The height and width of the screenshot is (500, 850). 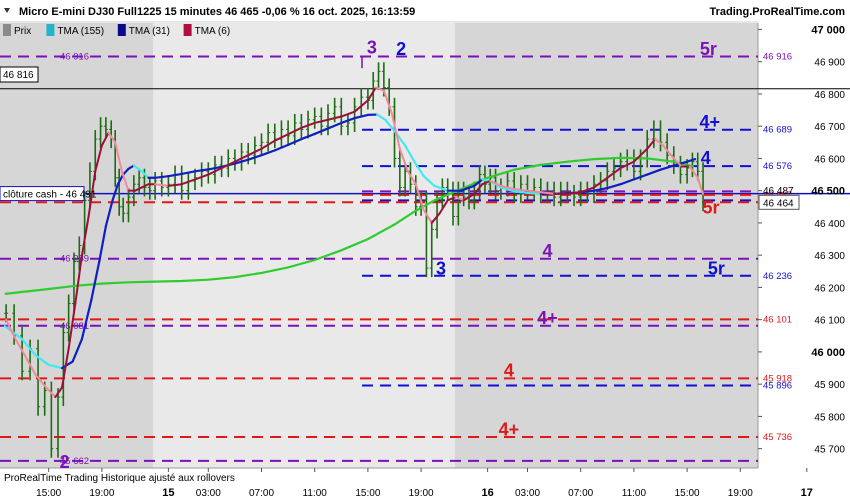 I want to click on price-tick-label: 46 200, so click(x=829, y=288).